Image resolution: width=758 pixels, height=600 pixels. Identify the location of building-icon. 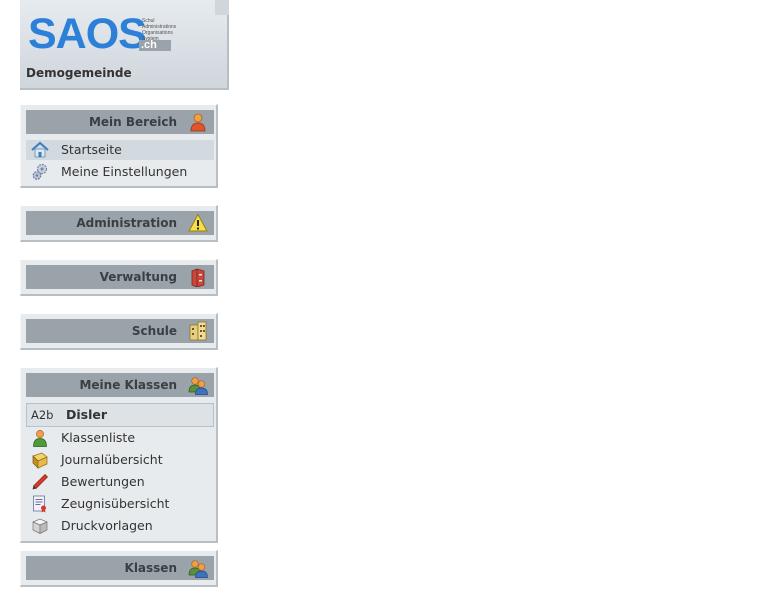
(198, 331).